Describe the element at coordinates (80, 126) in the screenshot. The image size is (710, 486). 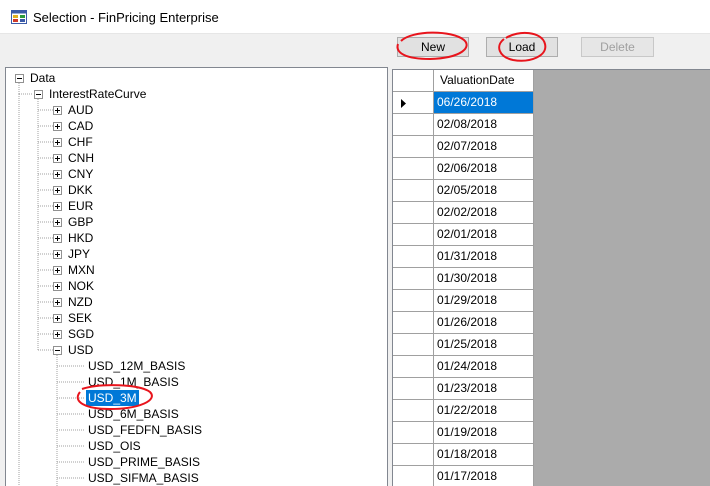
I see `tree-node-cad: CAD` at that location.